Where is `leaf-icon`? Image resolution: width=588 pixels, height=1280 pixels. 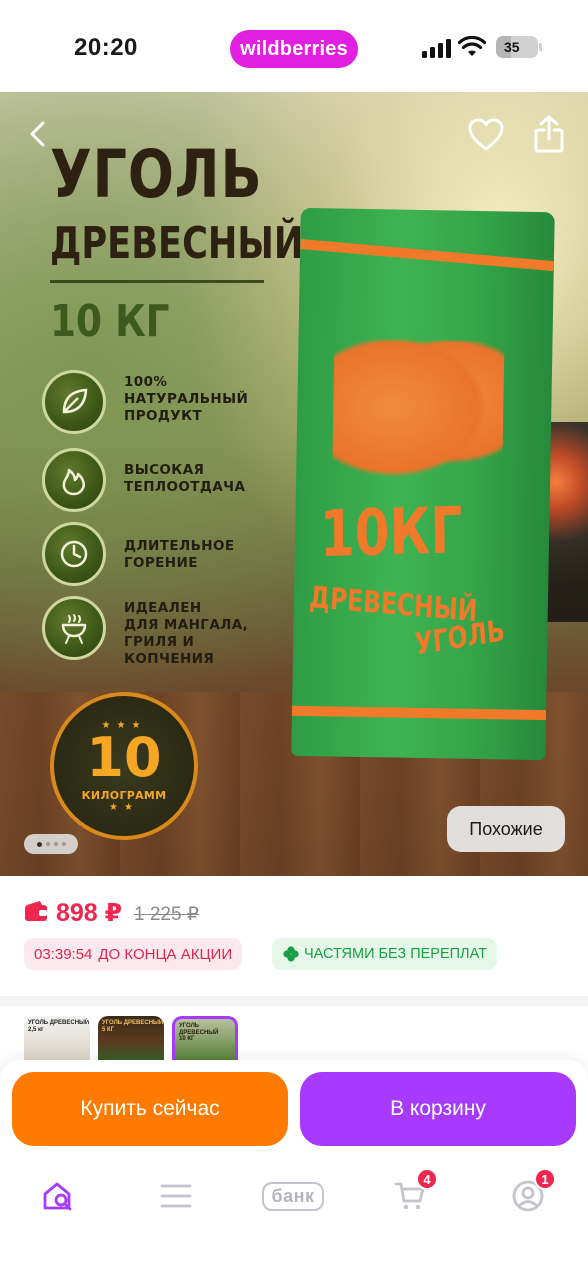 leaf-icon is located at coordinates (74, 402).